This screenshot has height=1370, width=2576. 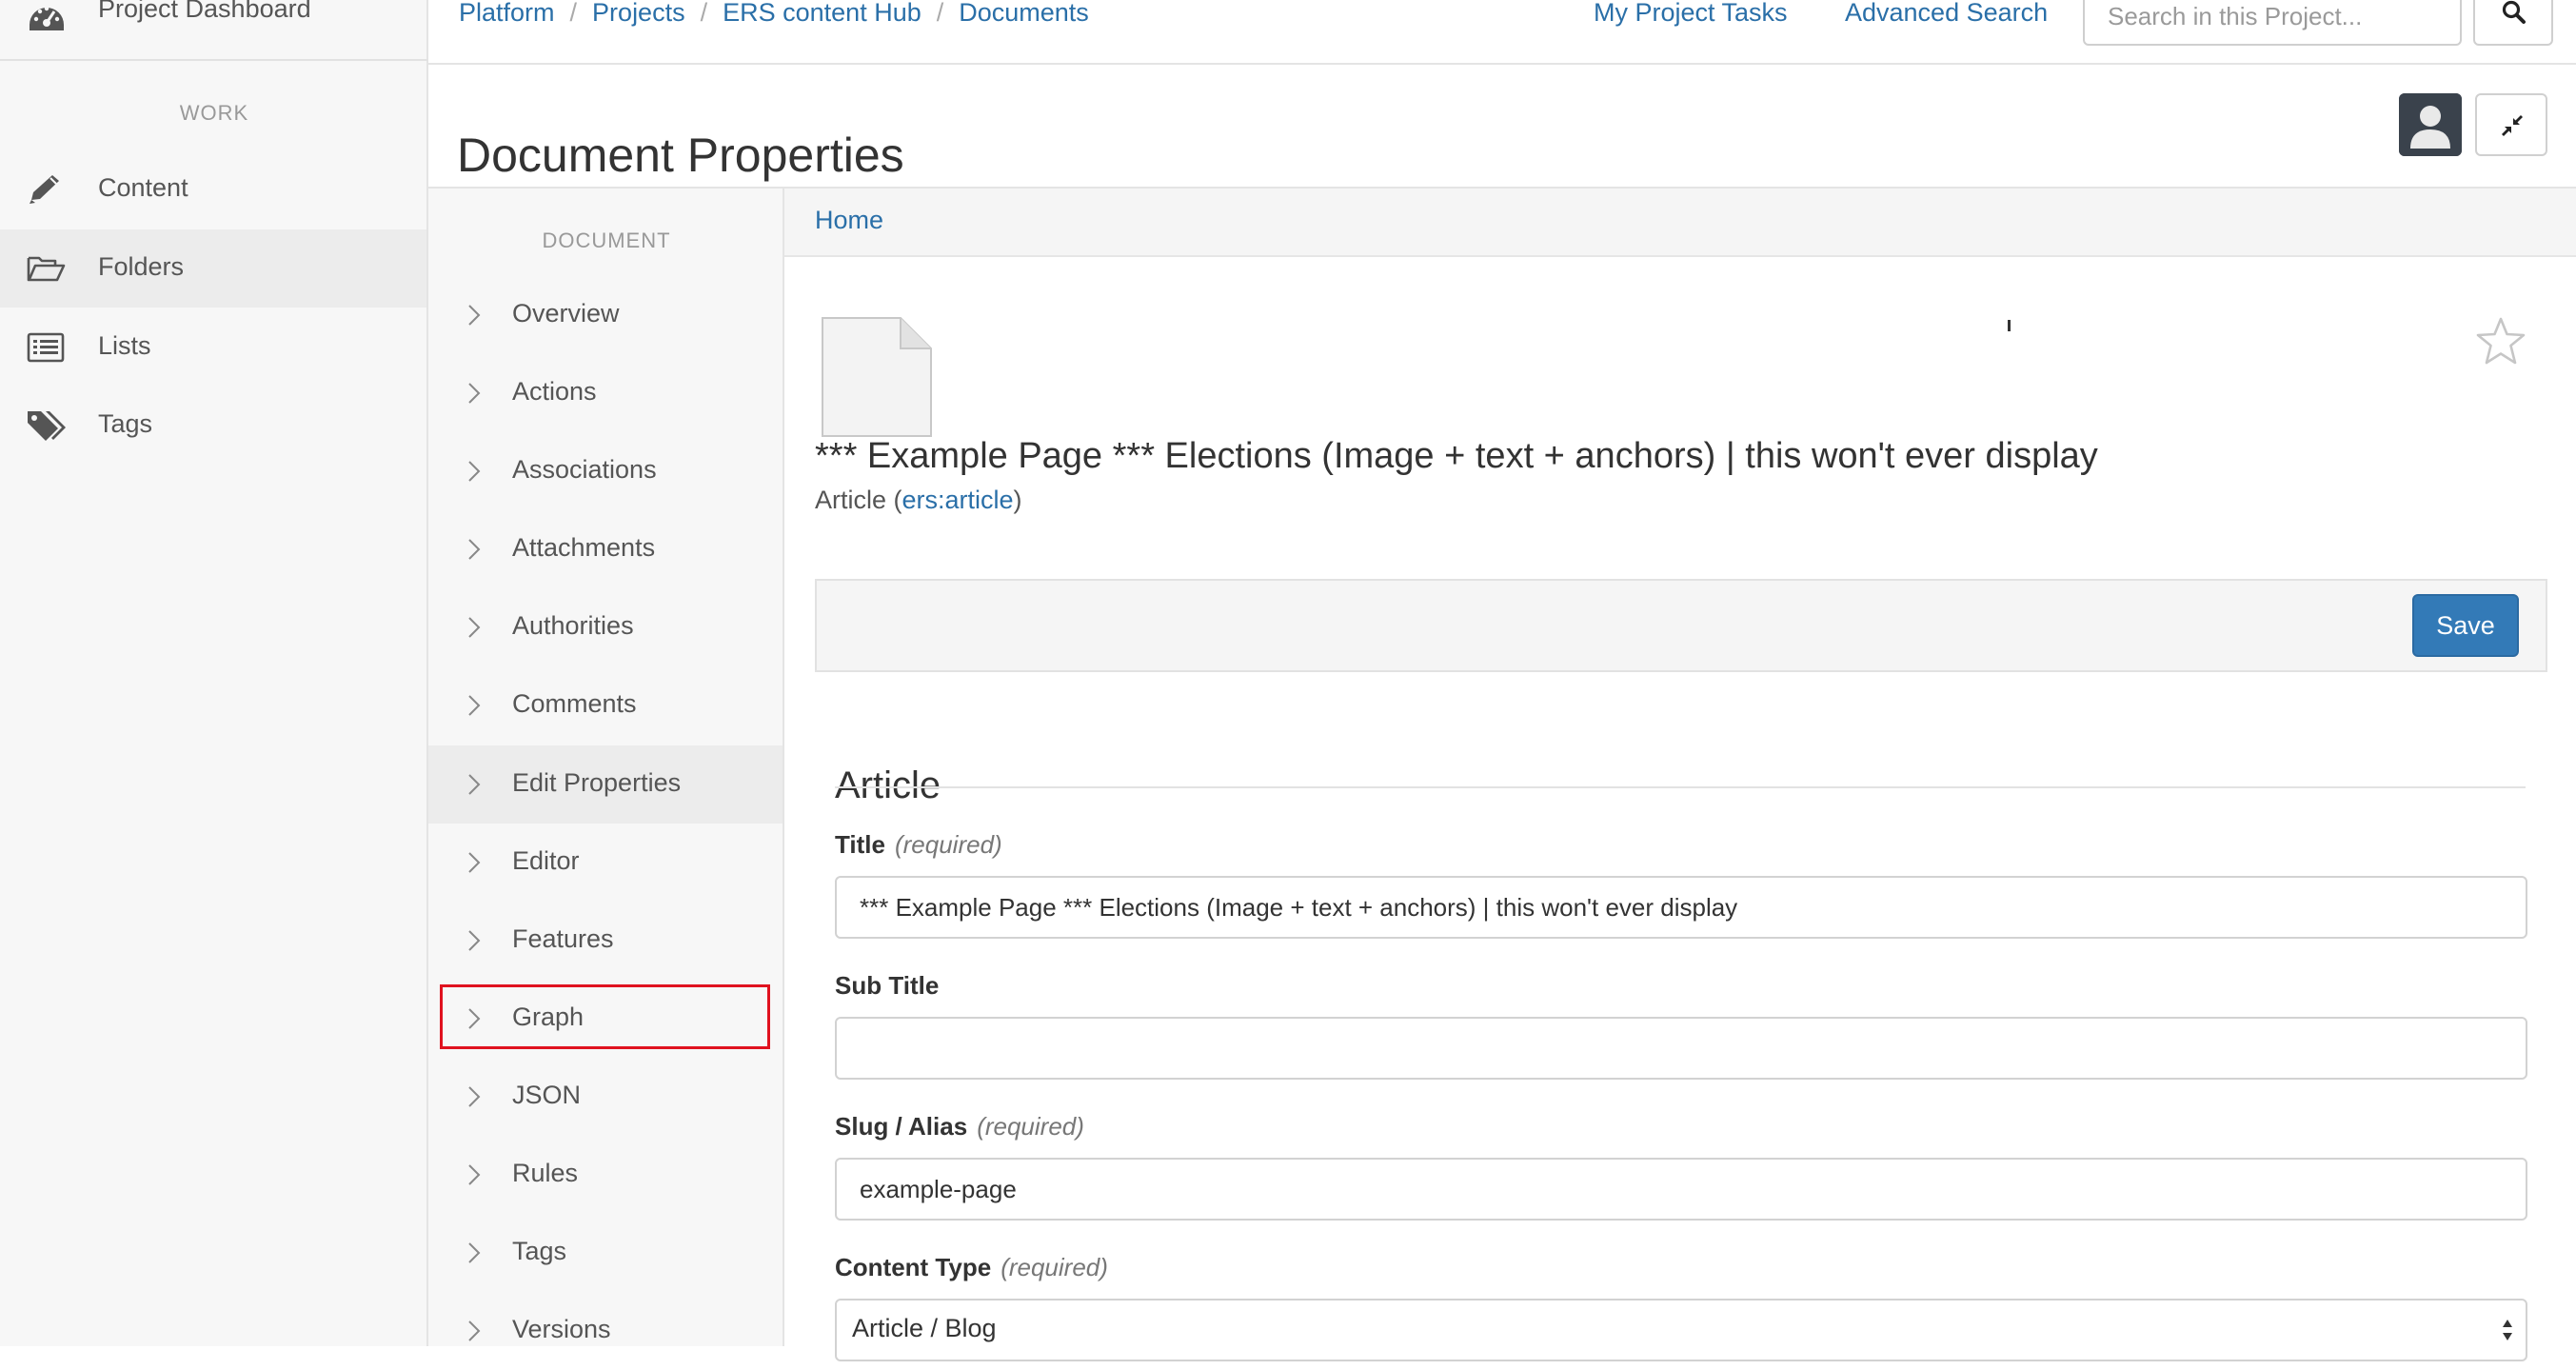 What do you see at coordinates (561, 1329) in the screenshot?
I see `docnav-label: Versions` at bounding box center [561, 1329].